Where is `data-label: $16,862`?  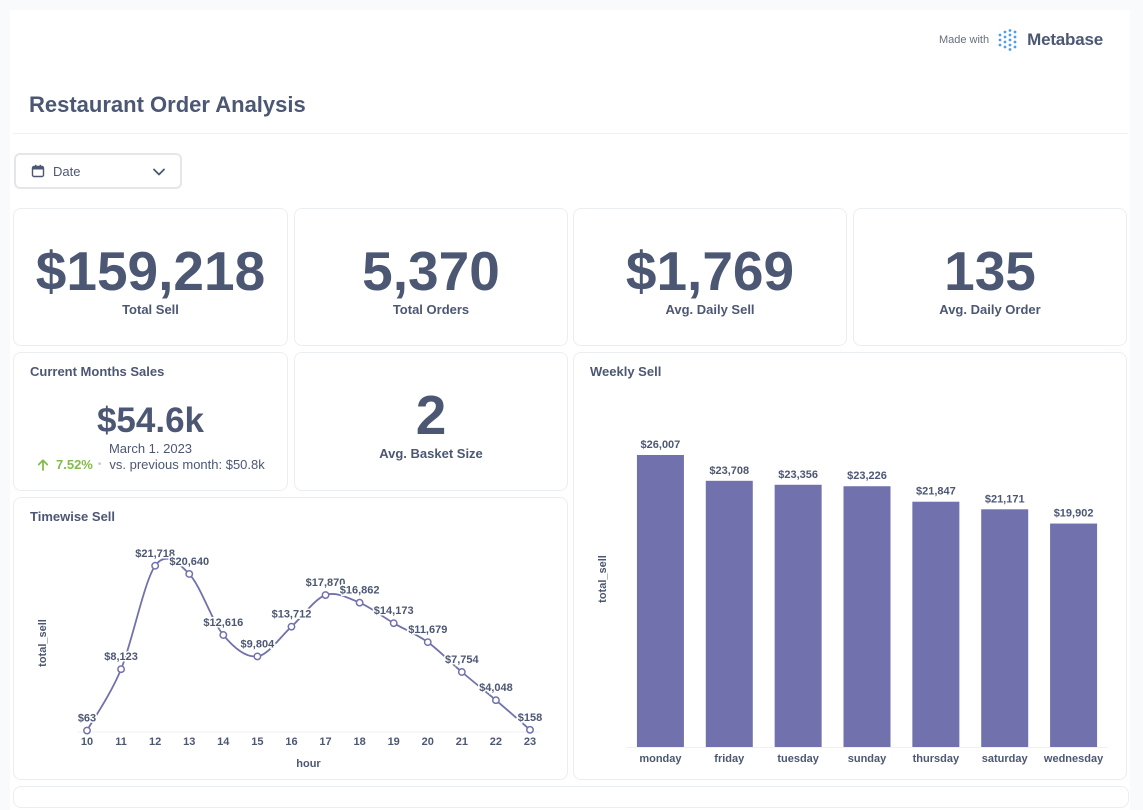
data-label: $16,862 is located at coordinates (360, 591).